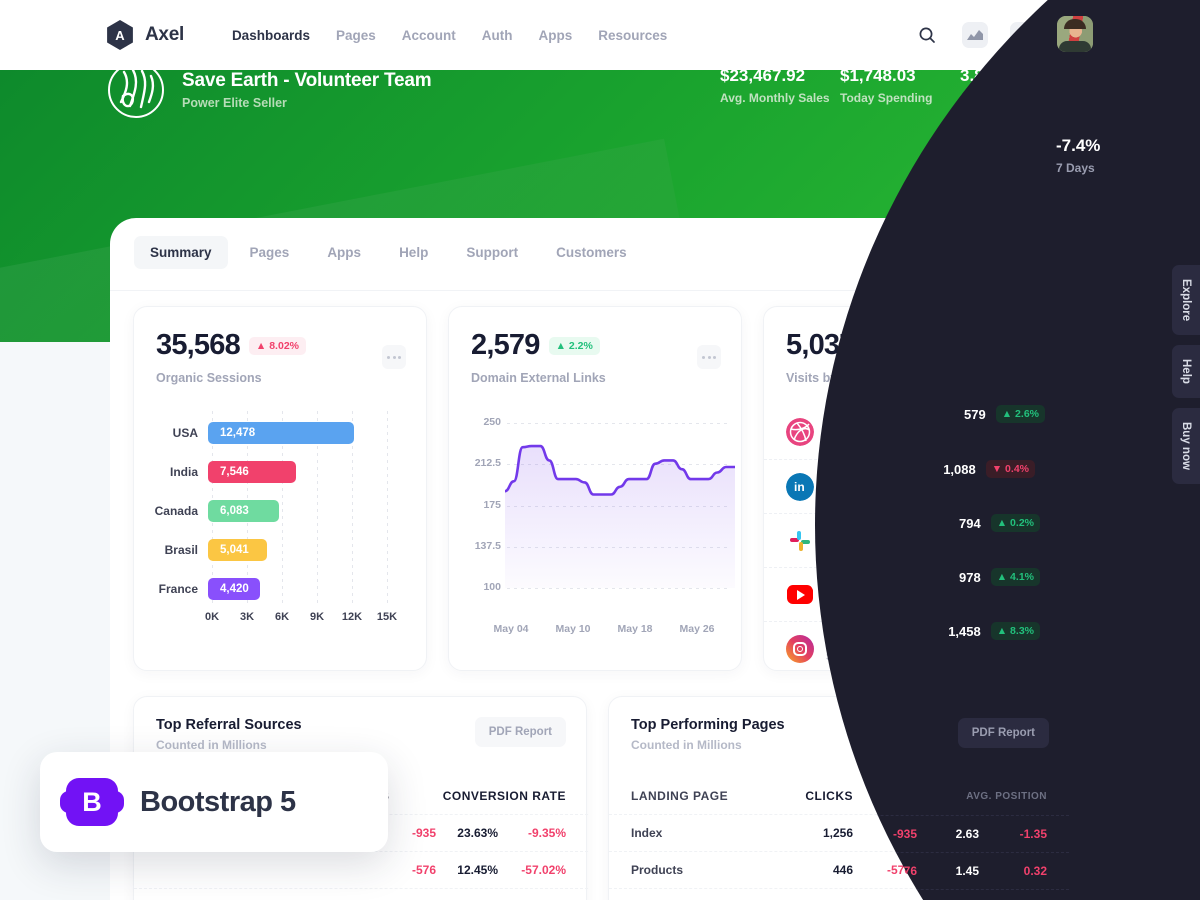  What do you see at coordinates (487, 463) in the screenshot?
I see `area-chart-ytick: 212.5` at bounding box center [487, 463].